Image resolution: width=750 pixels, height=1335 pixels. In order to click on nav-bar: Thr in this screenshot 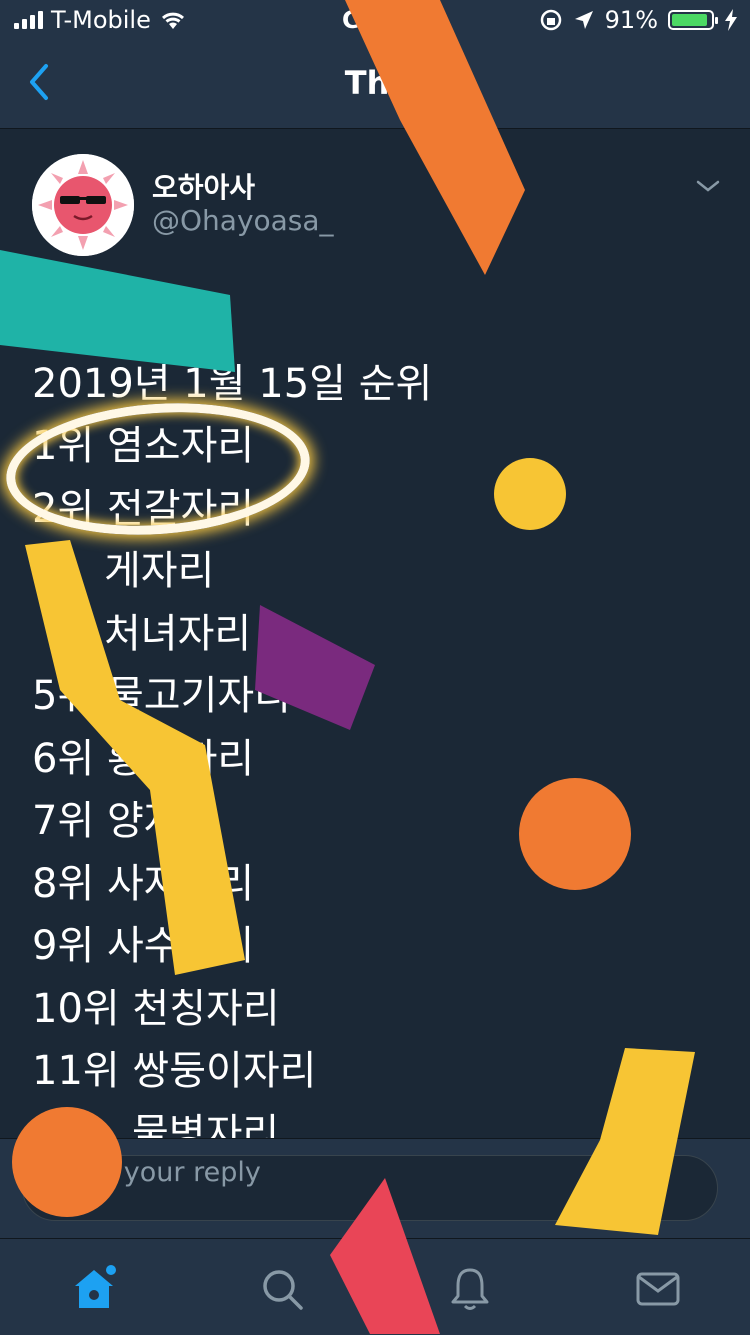, I will do `click(375, 84)`.